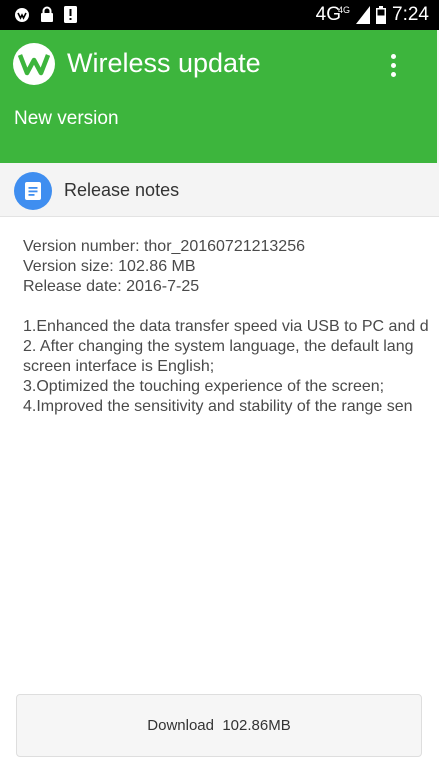  What do you see at coordinates (219, 15) in the screenshot?
I see `status-bar: 4G4G 7:24` at bounding box center [219, 15].